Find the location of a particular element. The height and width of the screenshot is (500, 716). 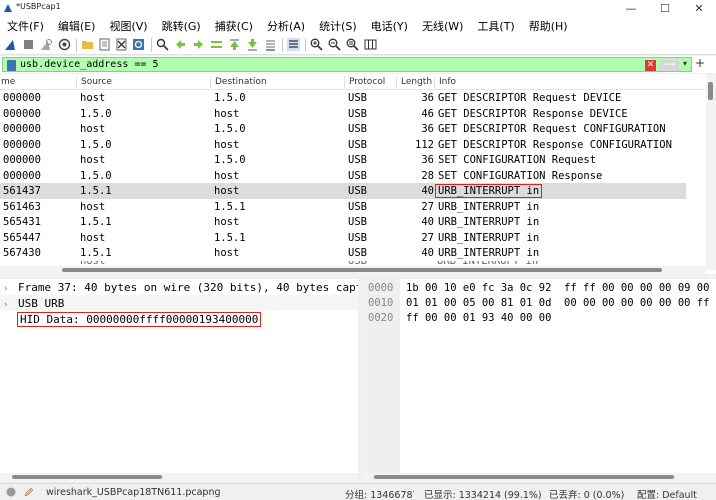

packet-row: 561463 host 1.5.1 USB 27 URB_INTERRUPT in is located at coordinates (343, 207).